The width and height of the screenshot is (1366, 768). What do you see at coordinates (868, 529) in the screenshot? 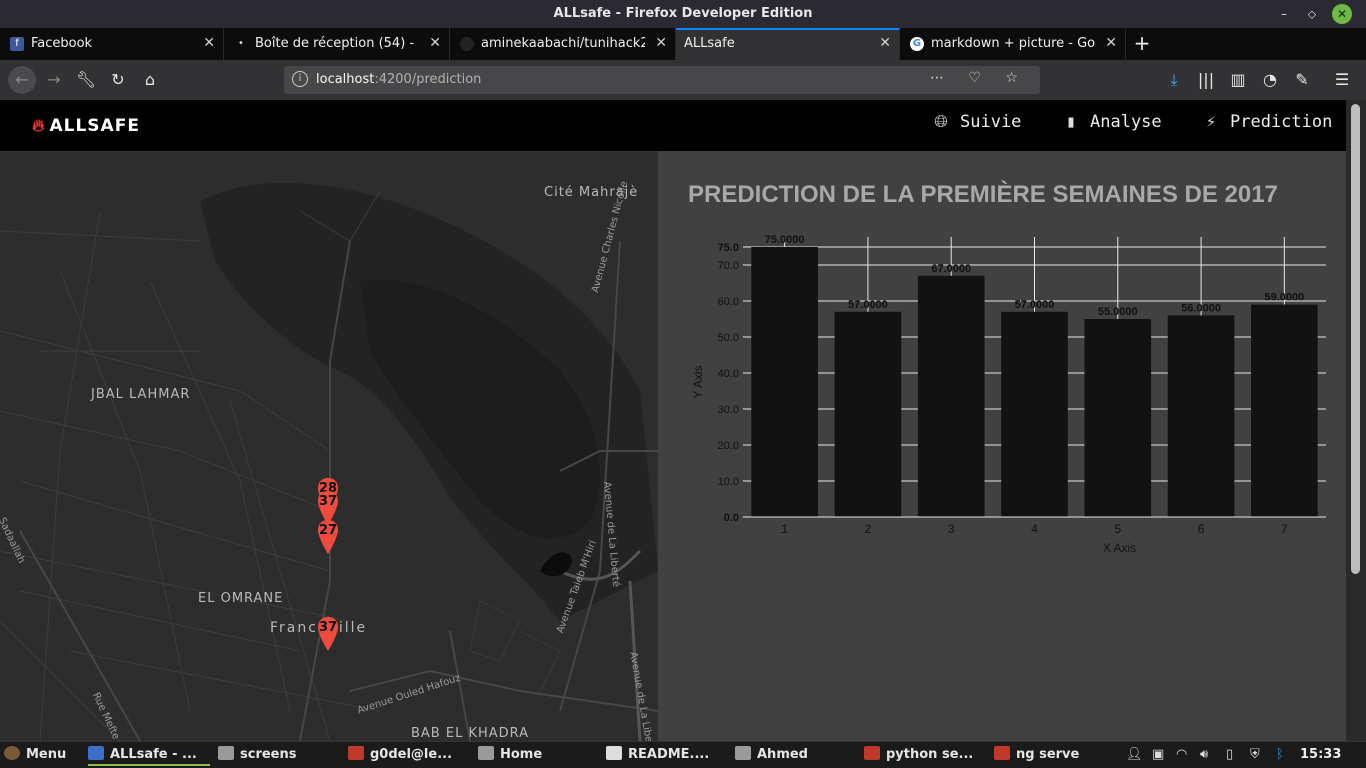
I see `x-tick-label: 2` at bounding box center [868, 529].